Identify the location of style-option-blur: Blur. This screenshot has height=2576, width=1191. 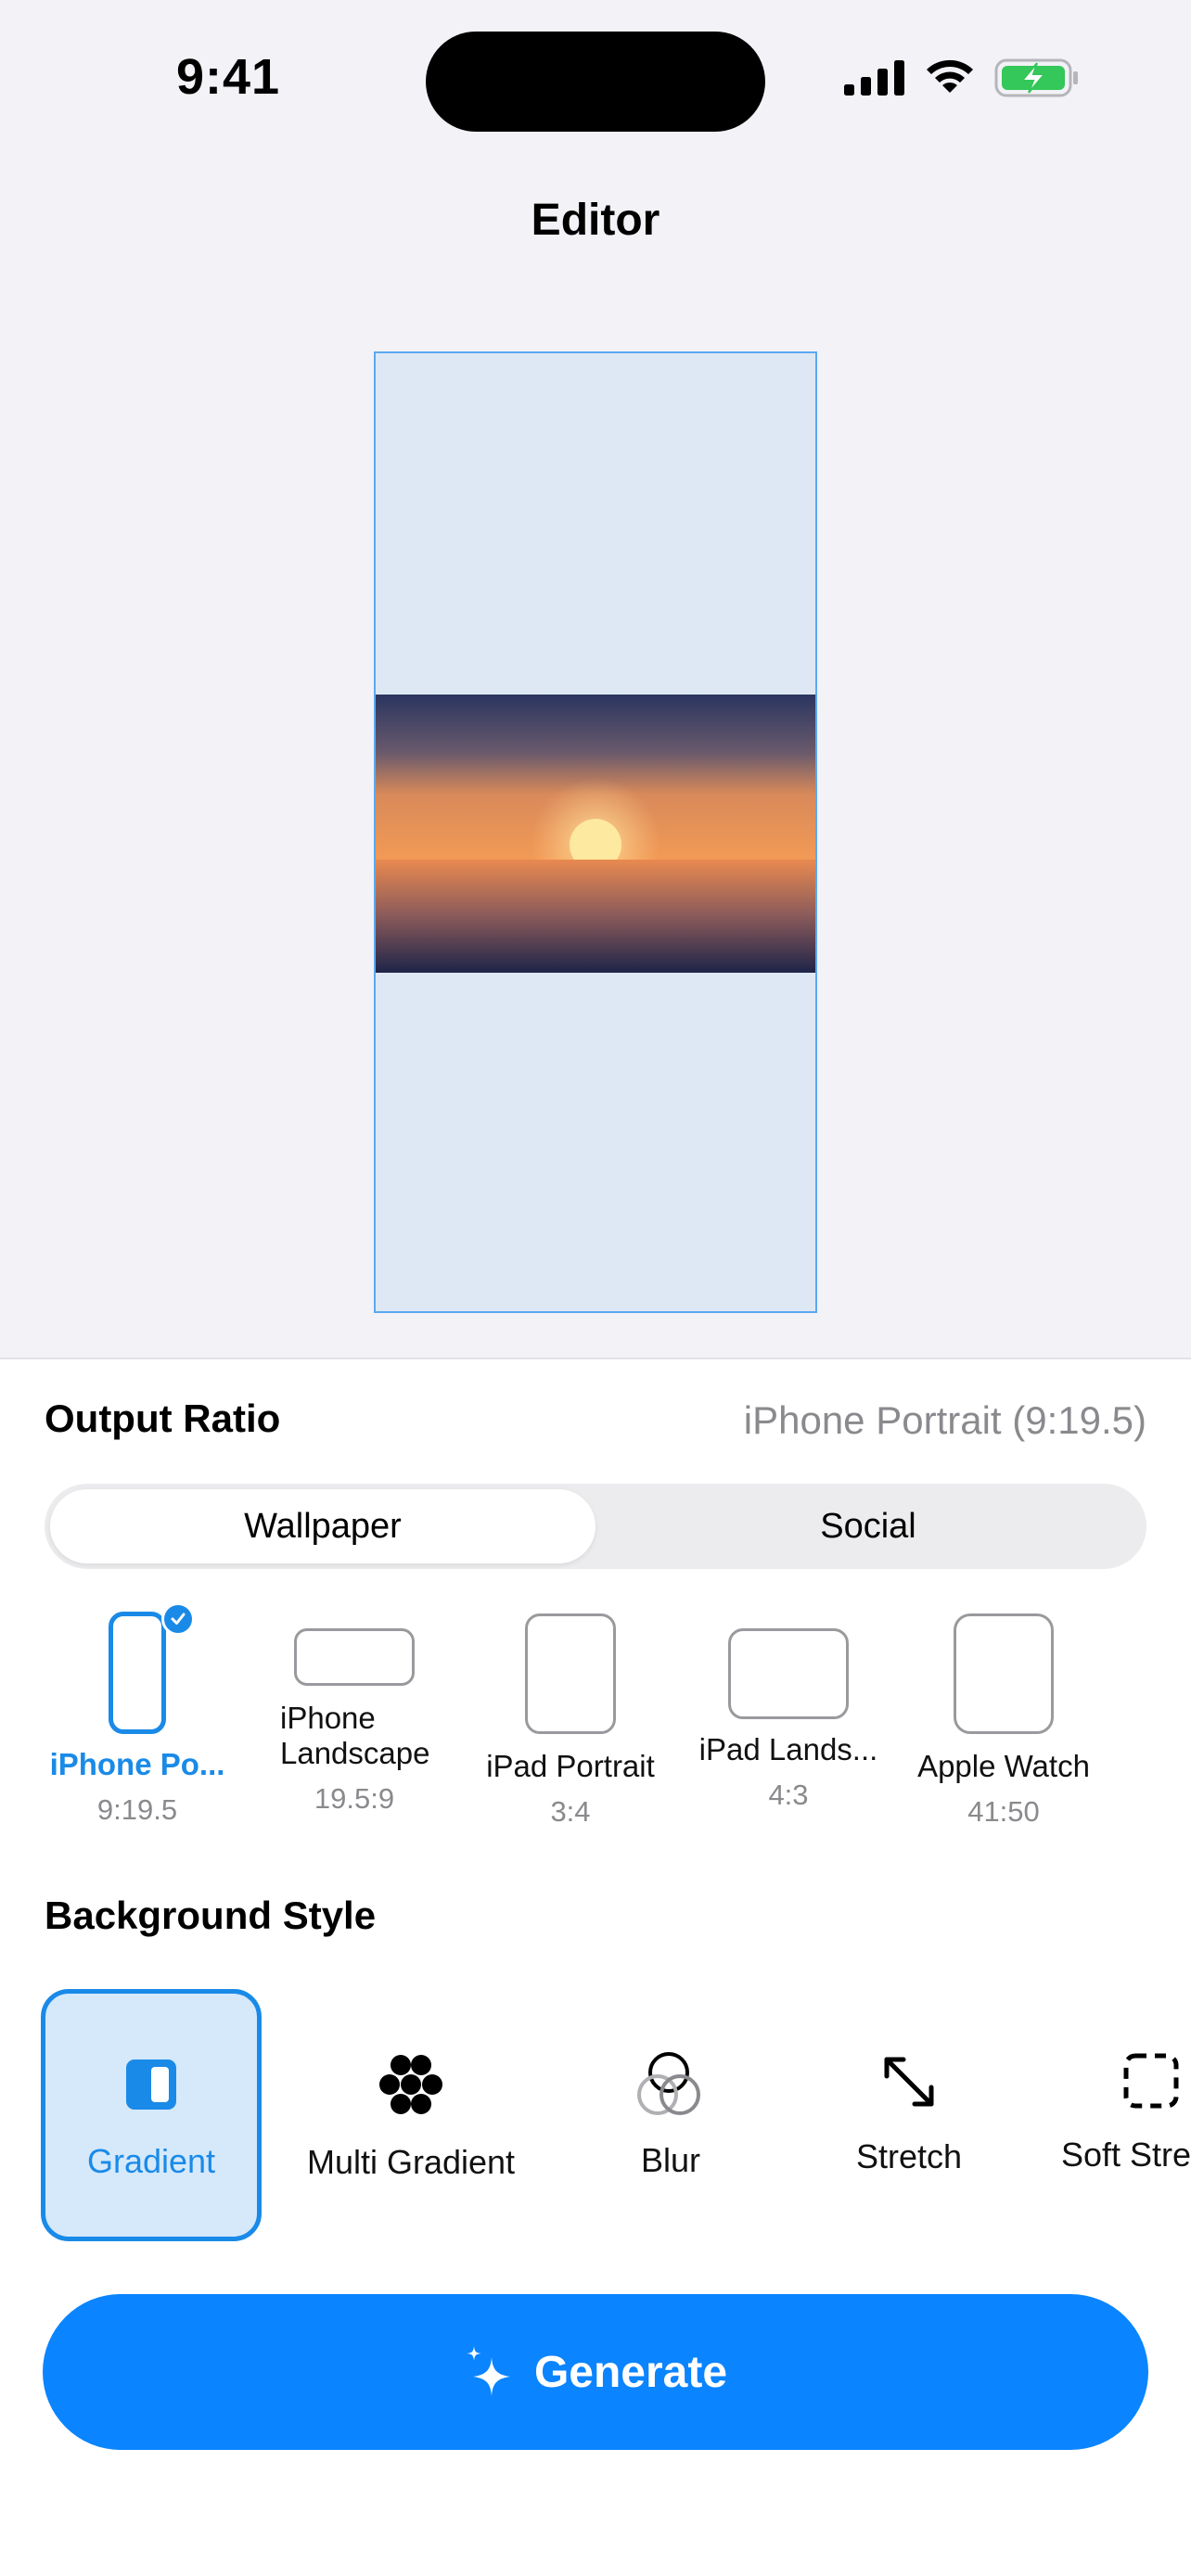
(670, 2115).